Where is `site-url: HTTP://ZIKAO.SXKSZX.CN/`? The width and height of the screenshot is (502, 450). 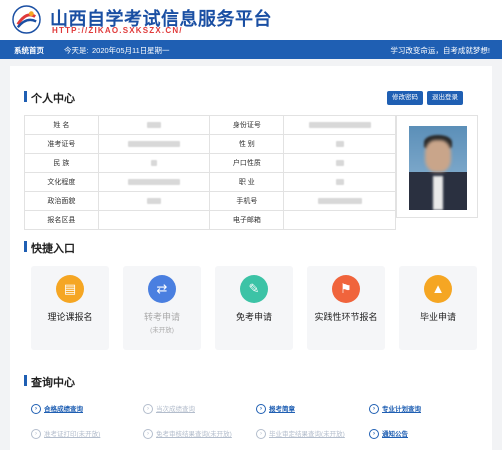 site-url: HTTP://ZIKAO.SXKSZX.CN/ is located at coordinates (117, 30).